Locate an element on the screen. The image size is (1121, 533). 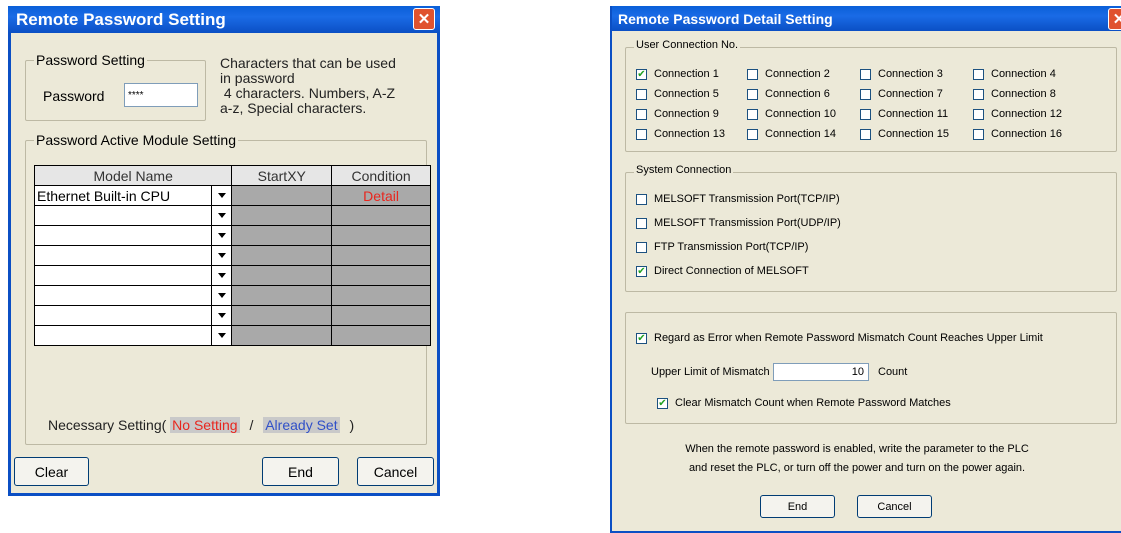
chevron-down-icon is located at coordinates (221, 315).